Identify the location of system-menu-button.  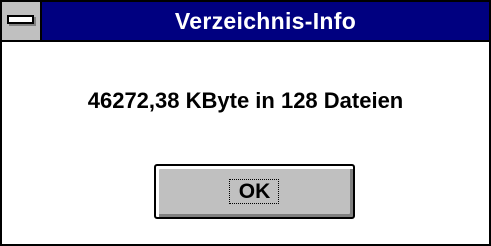
(22, 21).